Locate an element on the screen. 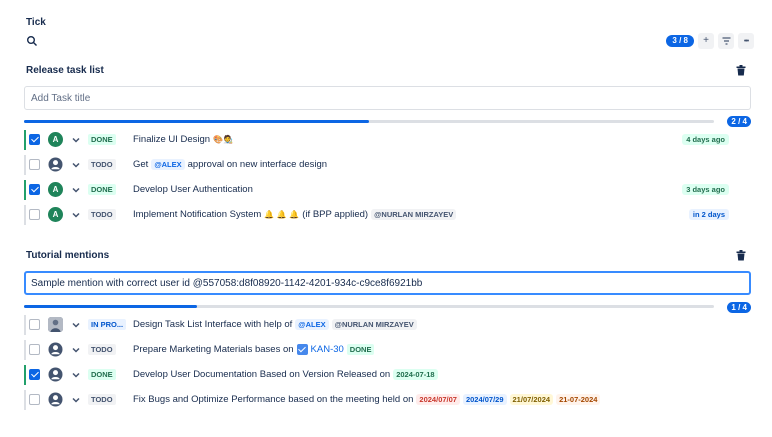 Image resolution: width=772 pixels, height=437 pixels. task-title: Develop User Authentication is located at coordinates (193, 189).